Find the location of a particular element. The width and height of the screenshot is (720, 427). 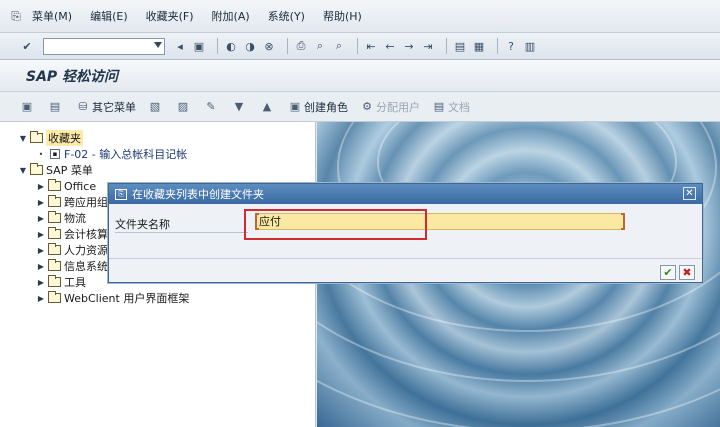

sap-menu-icon: ▤ is located at coordinates (55, 106).